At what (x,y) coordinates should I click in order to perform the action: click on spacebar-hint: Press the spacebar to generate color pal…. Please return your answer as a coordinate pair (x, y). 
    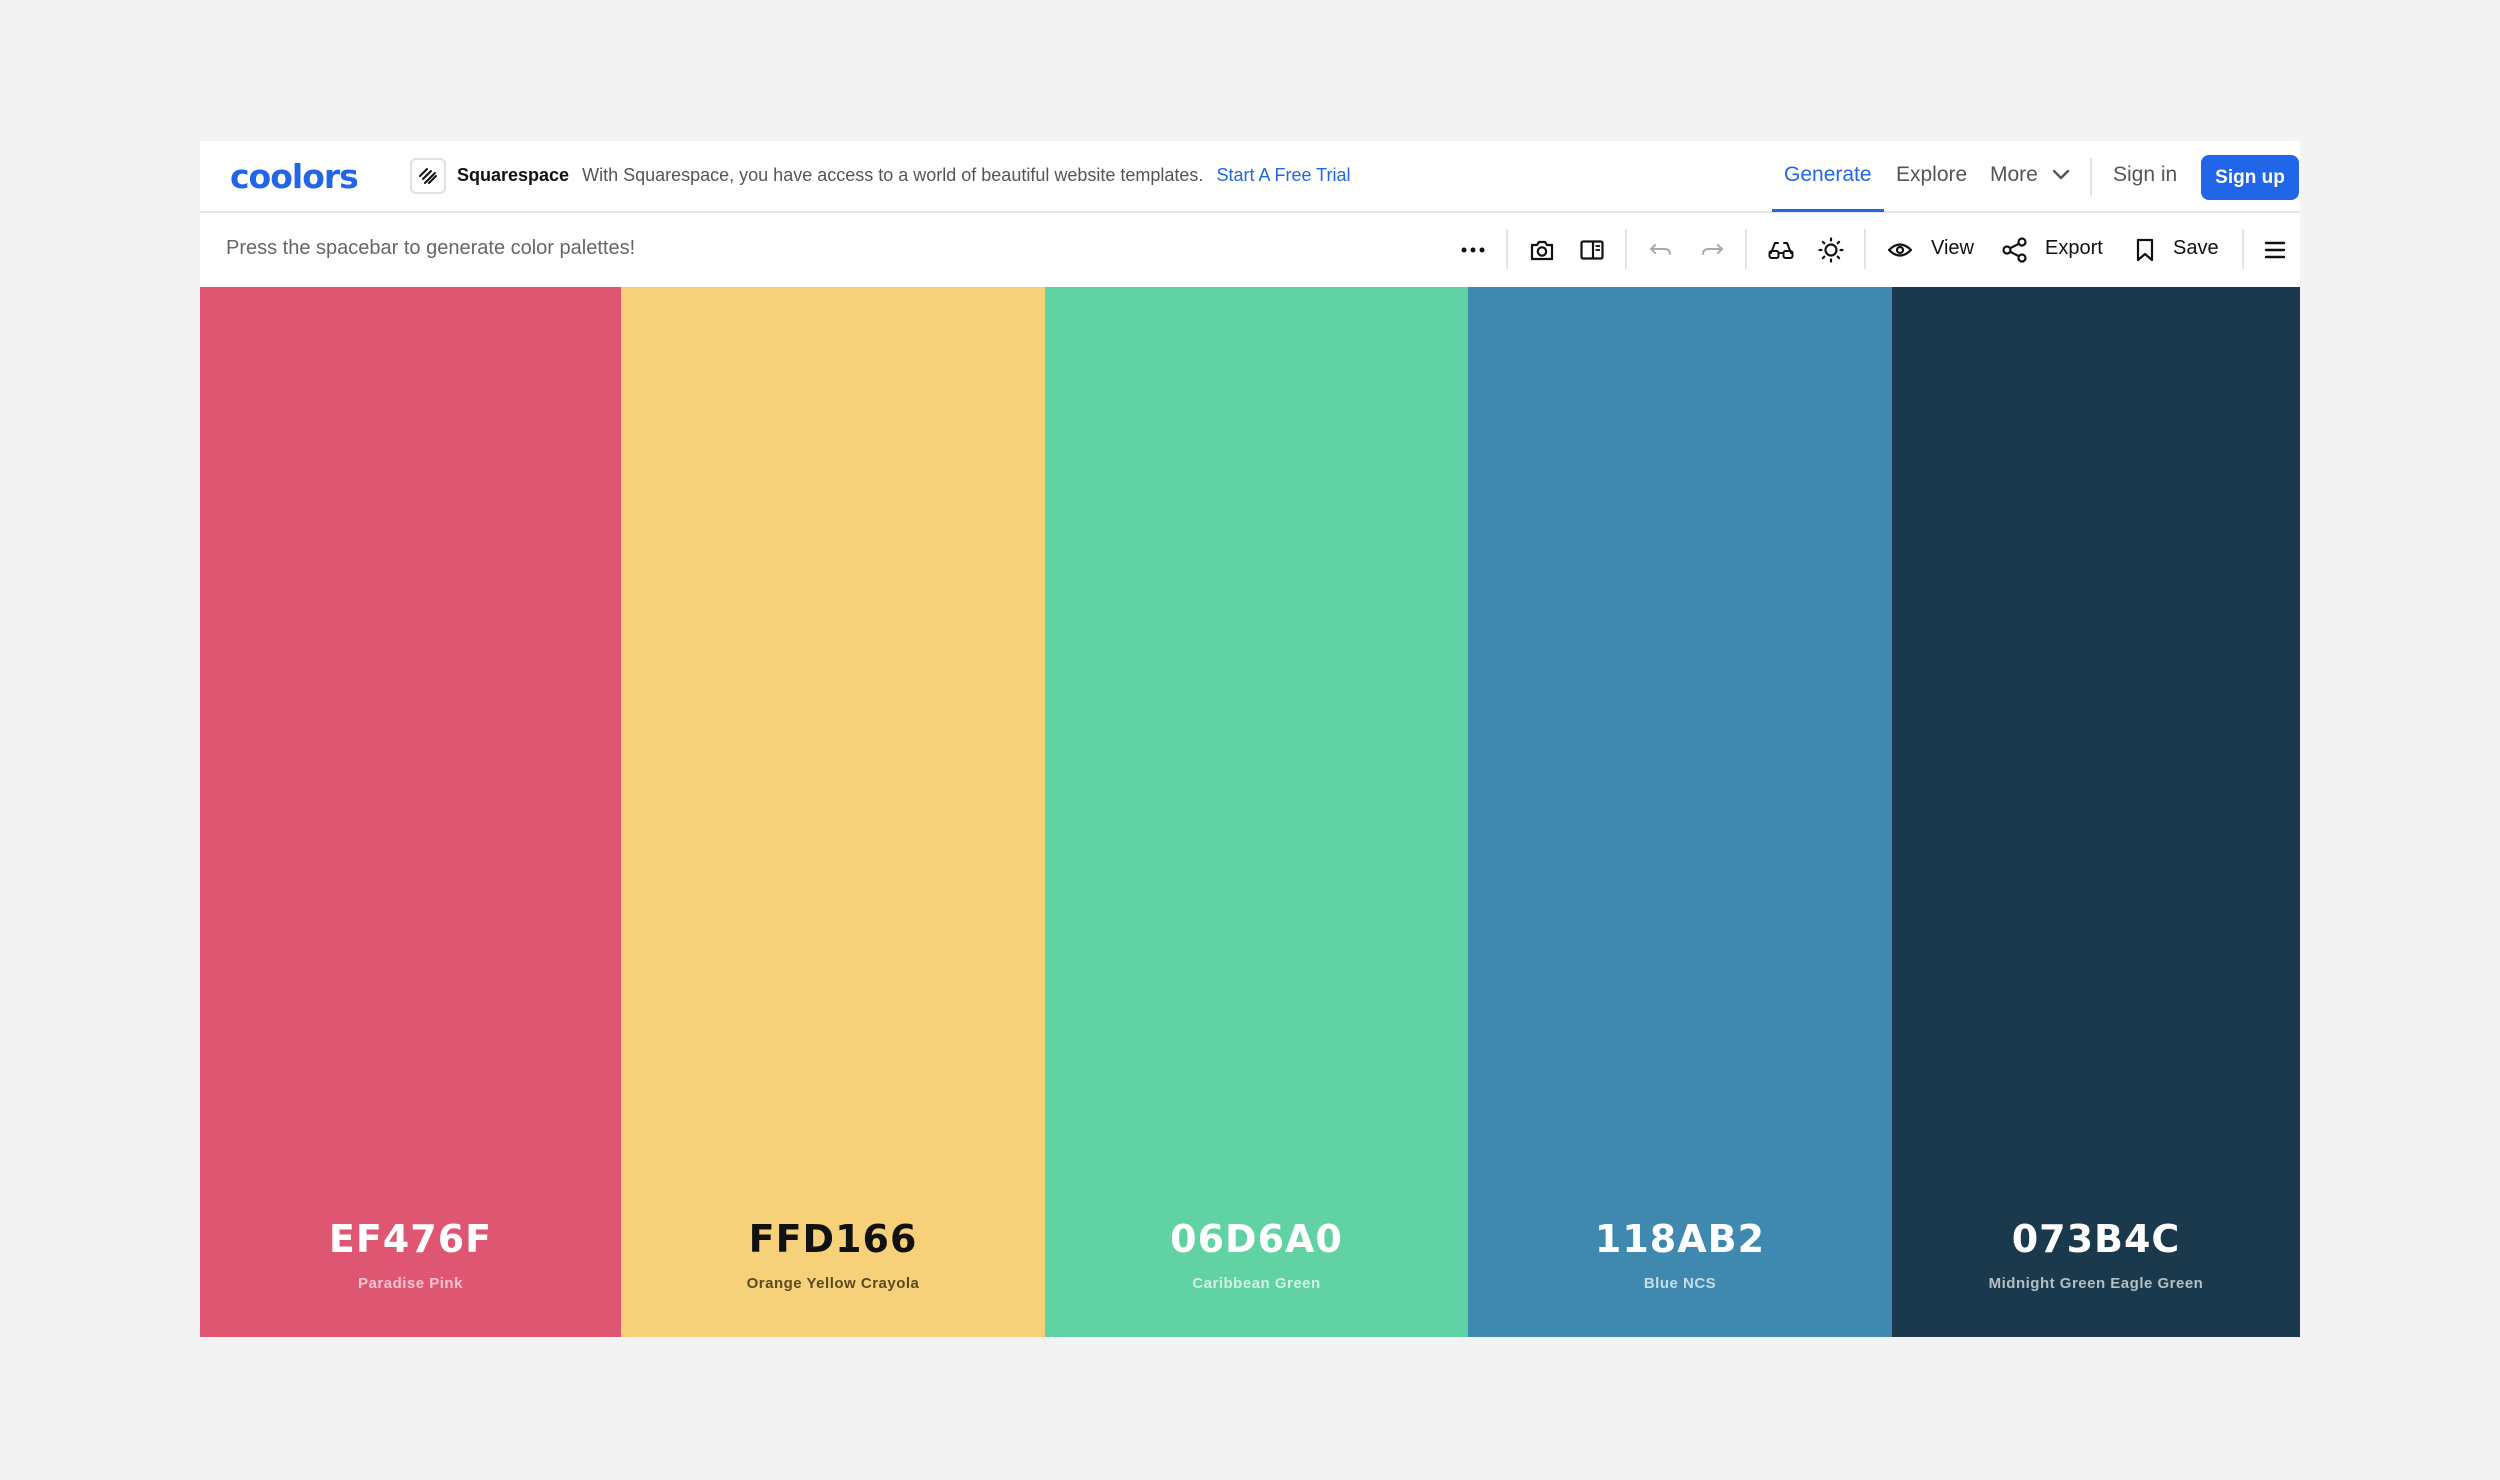
    Looking at the image, I should click on (431, 248).